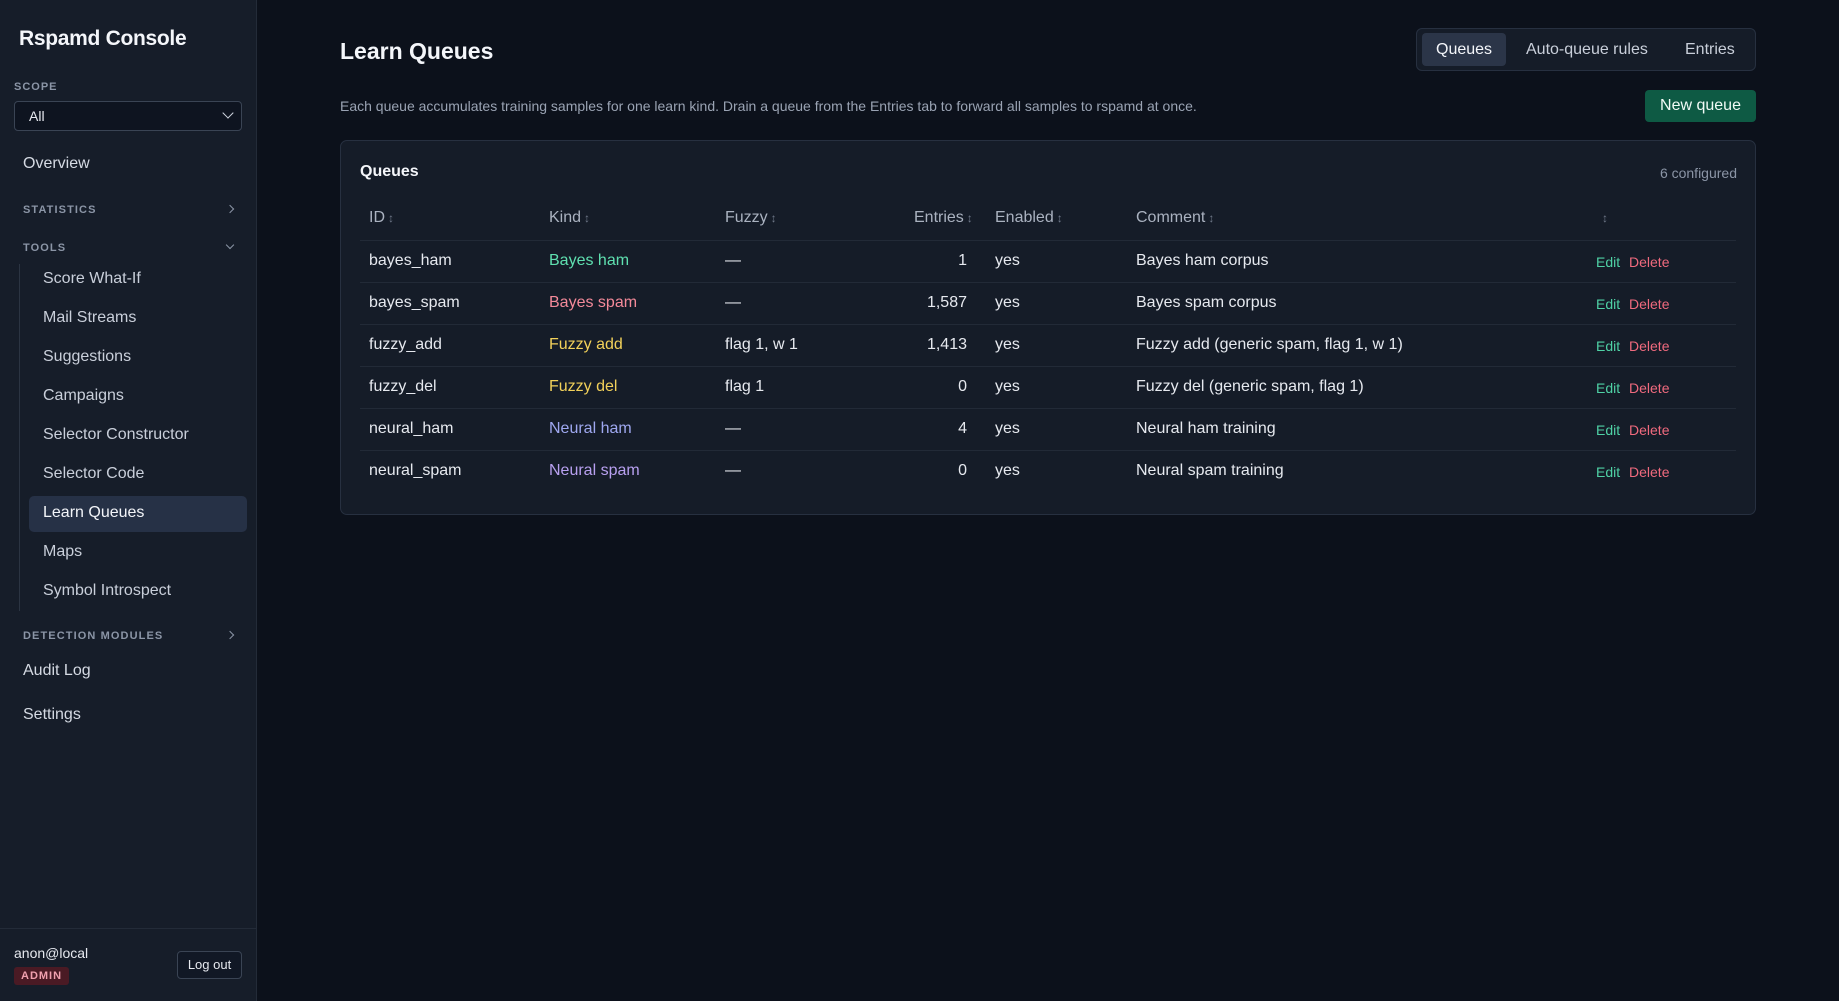 The width and height of the screenshot is (1839, 1001). What do you see at coordinates (1700, 106) in the screenshot?
I see `new-queue-button: New queue` at bounding box center [1700, 106].